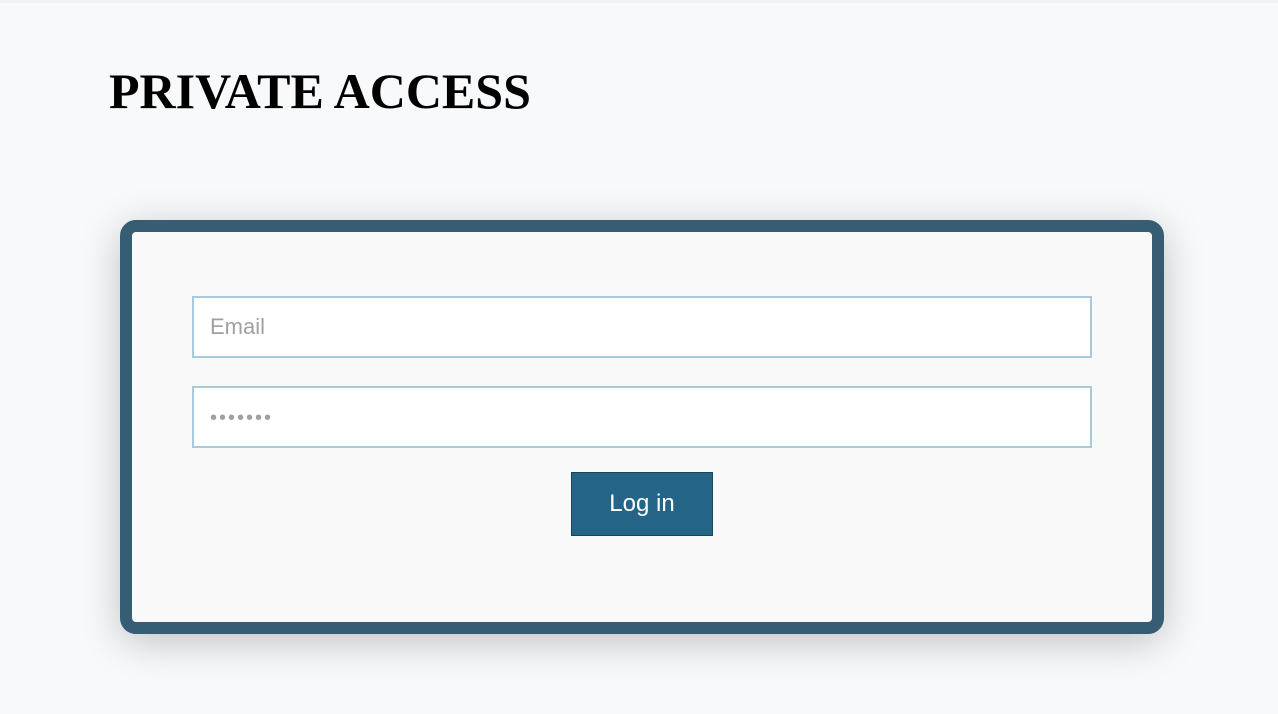 The height and width of the screenshot is (714, 1278). Describe the element at coordinates (642, 417) in the screenshot. I see `password-field` at that location.